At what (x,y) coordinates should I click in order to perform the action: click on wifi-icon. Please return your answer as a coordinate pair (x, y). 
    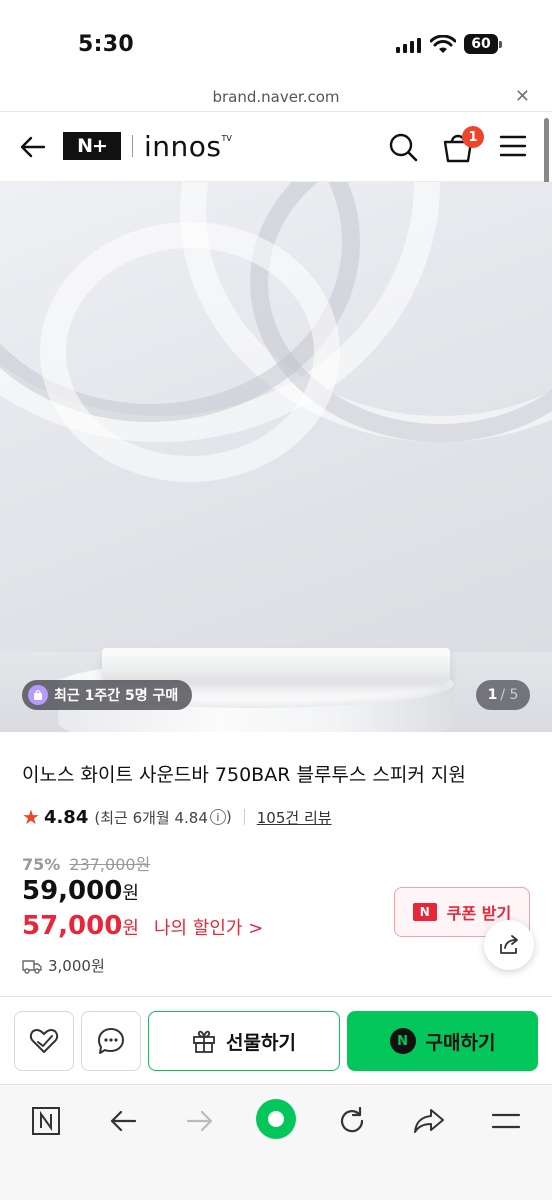
    Looking at the image, I should click on (443, 44).